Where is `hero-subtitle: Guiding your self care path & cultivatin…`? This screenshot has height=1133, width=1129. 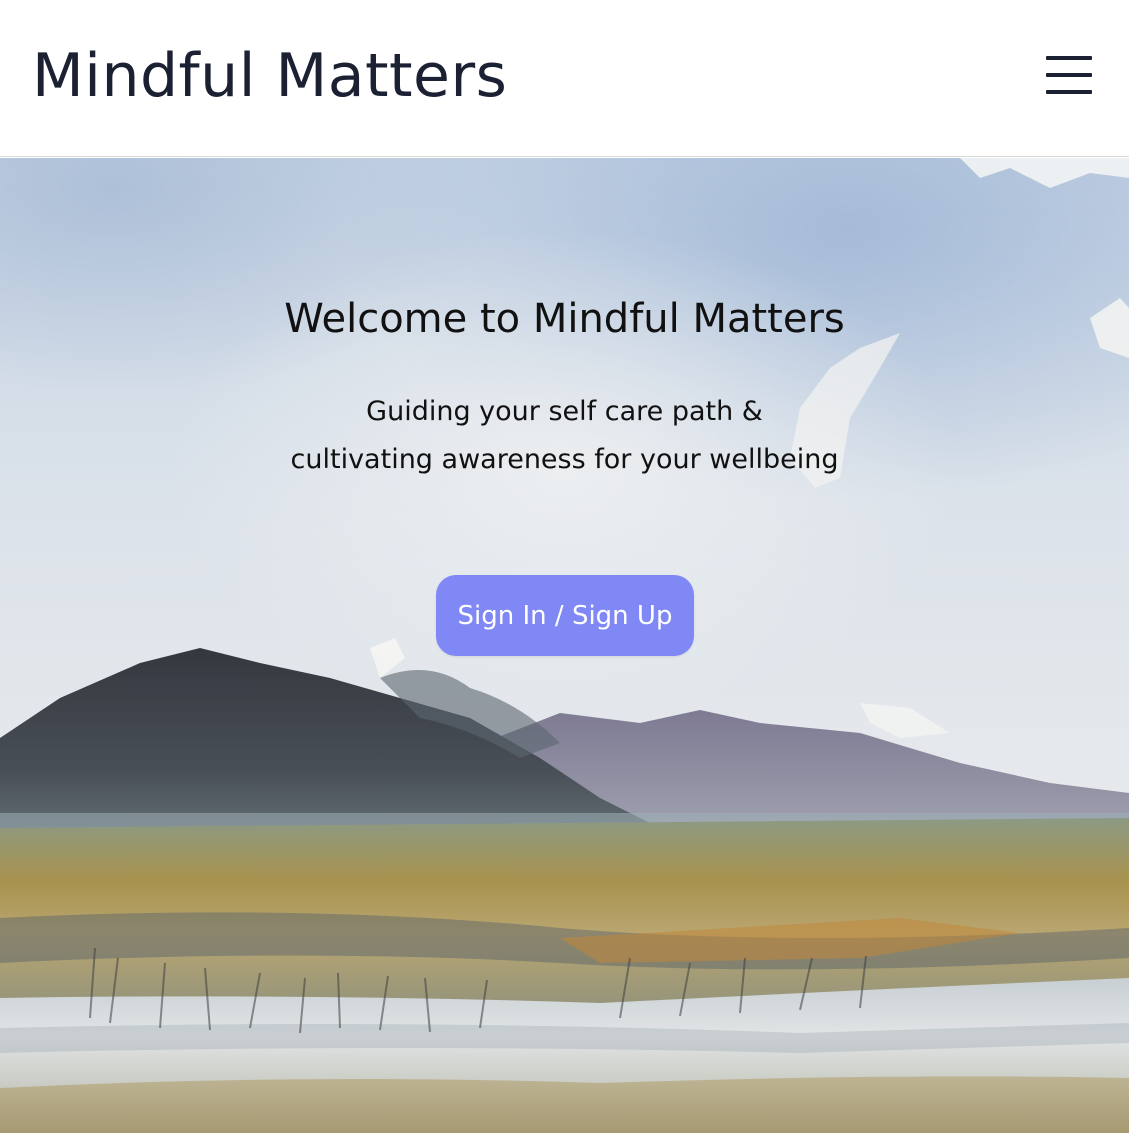
hero-subtitle: Guiding your self care path & cultivatin… is located at coordinates (564, 436).